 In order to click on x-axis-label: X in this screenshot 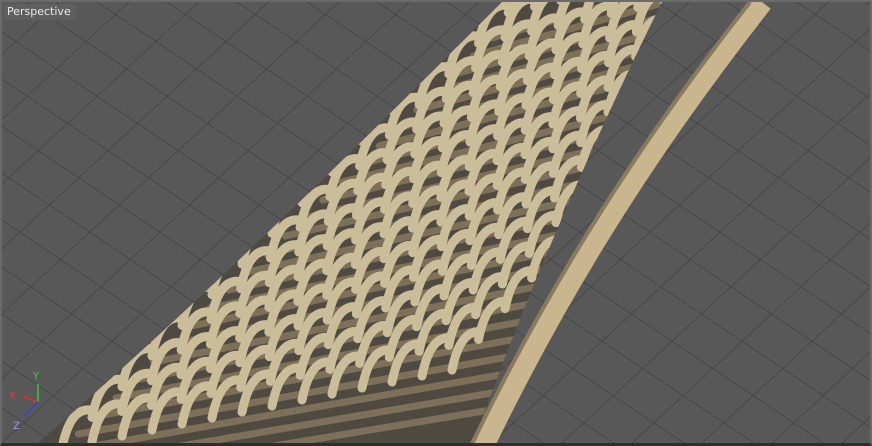, I will do `click(12, 397)`.